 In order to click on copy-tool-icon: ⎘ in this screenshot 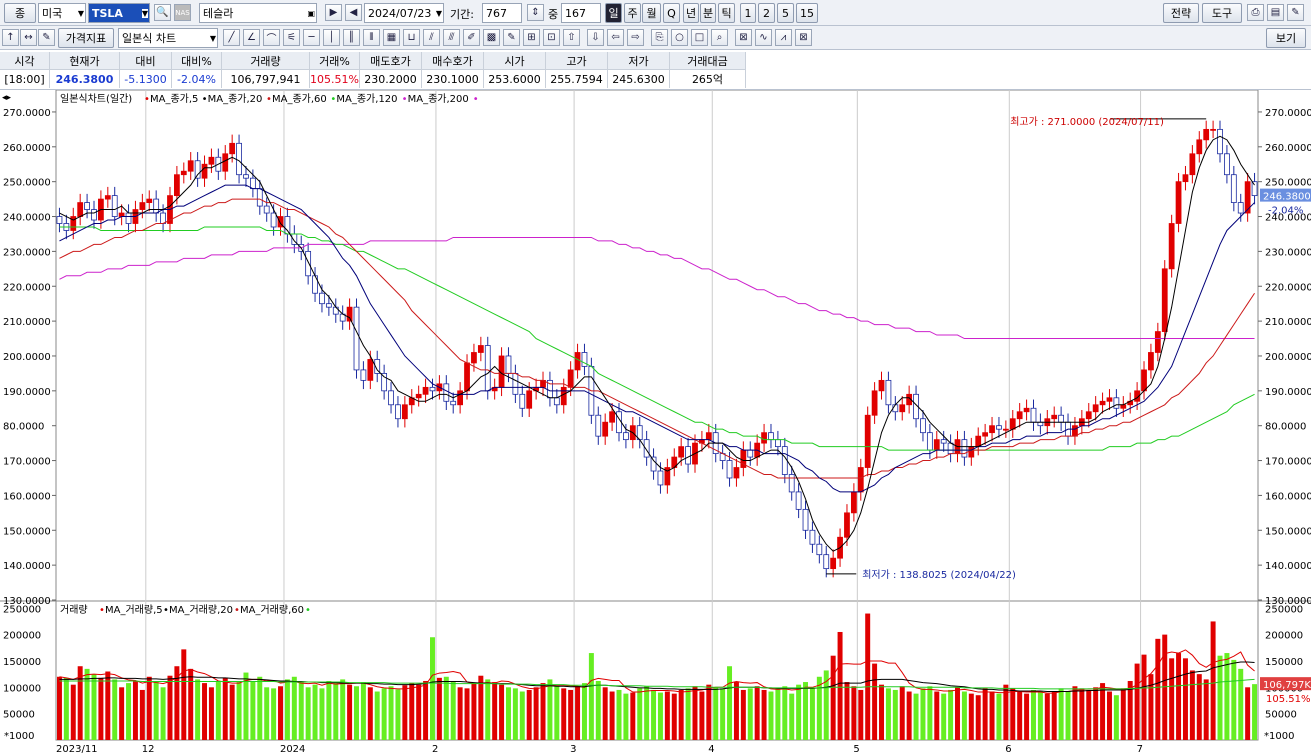, I will do `click(659, 37)`.